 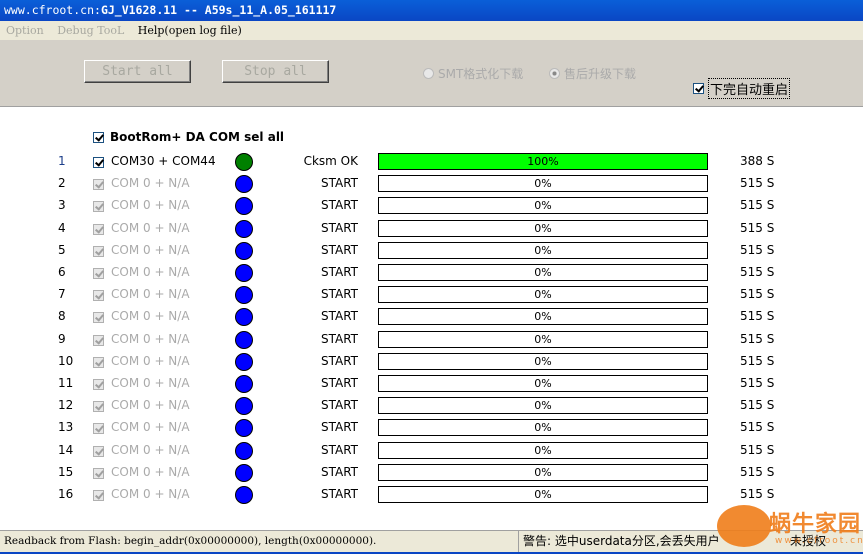 I want to click on title-prefix: www.cfroot.cn:, so click(x=52, y=10).